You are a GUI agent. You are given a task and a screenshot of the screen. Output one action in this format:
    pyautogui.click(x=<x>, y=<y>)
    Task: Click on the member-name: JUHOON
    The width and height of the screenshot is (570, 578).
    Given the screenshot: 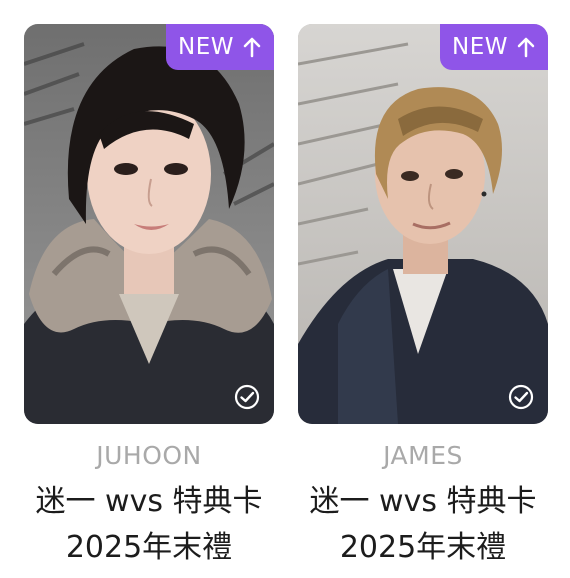 What is the action you would take?
    pyautogui.click(x=149, y=455)
    